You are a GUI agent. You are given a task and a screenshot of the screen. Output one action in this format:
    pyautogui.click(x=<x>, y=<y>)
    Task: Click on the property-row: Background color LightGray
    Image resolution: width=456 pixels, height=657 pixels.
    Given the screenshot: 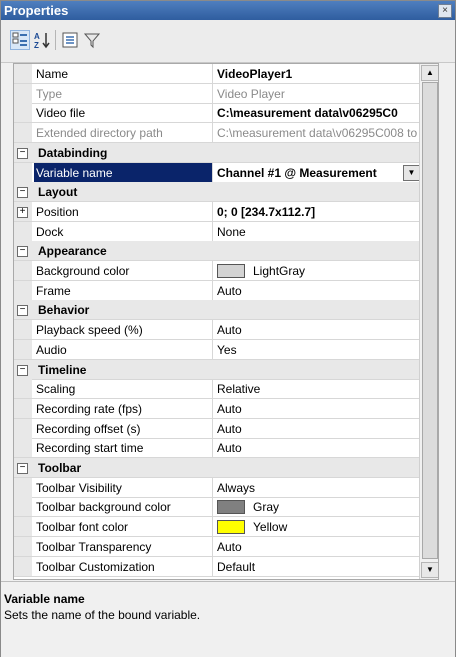 What is the action you would take?
    pyautogui.click(x=226, y=271)
    